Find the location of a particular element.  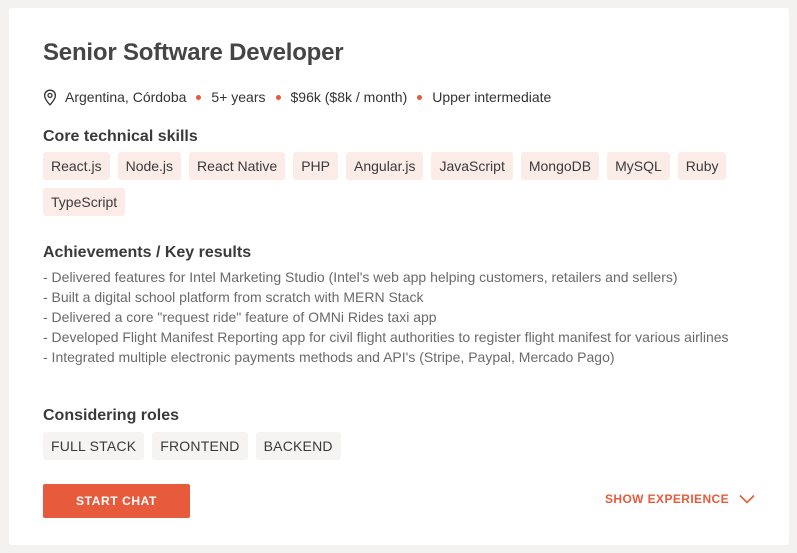

skill-chip: MongoDB is located at coordinates (560, 166).